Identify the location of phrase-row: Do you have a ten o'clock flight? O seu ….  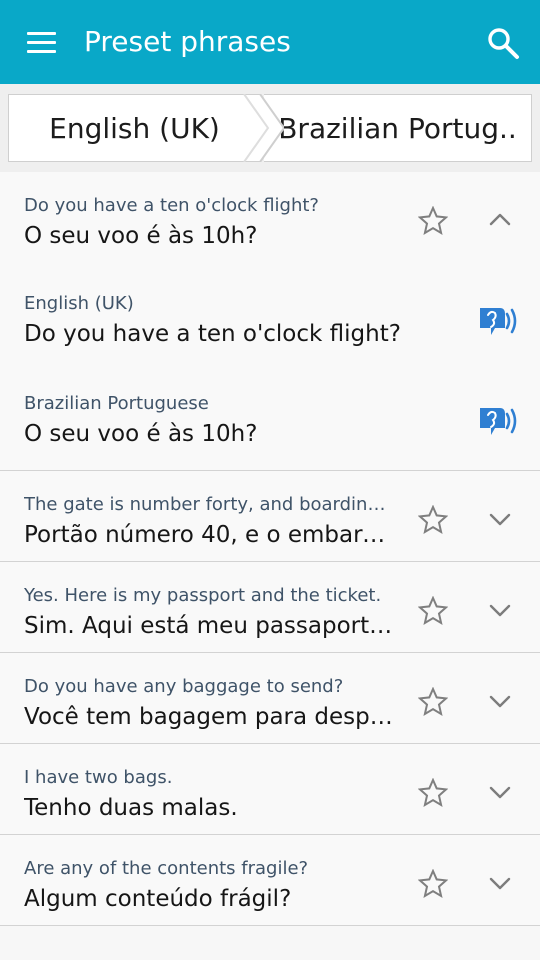
(270, 221).